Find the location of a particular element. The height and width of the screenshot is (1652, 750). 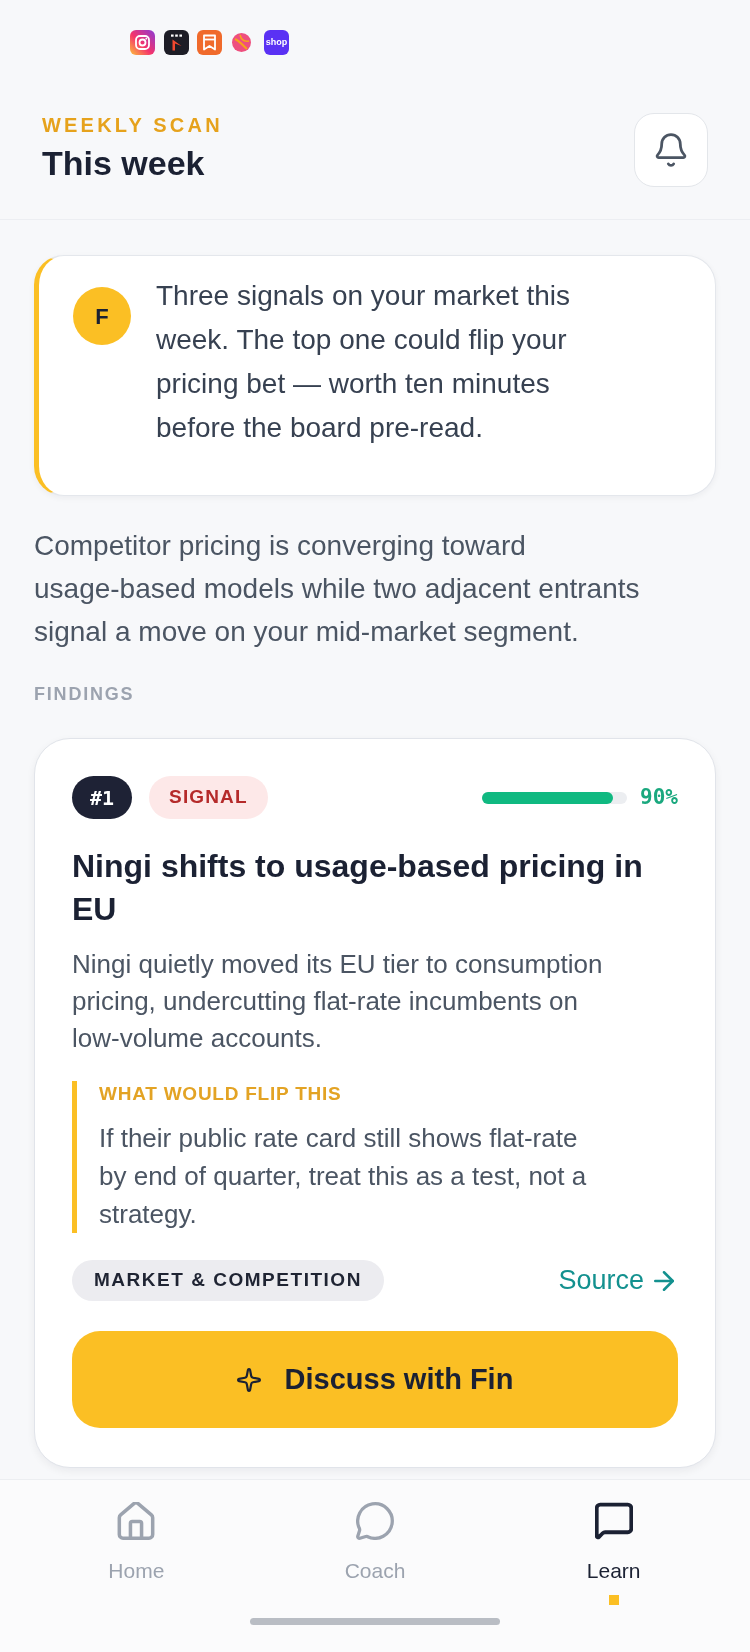

nav-tab: Home is located at coordinates (136, 1543).